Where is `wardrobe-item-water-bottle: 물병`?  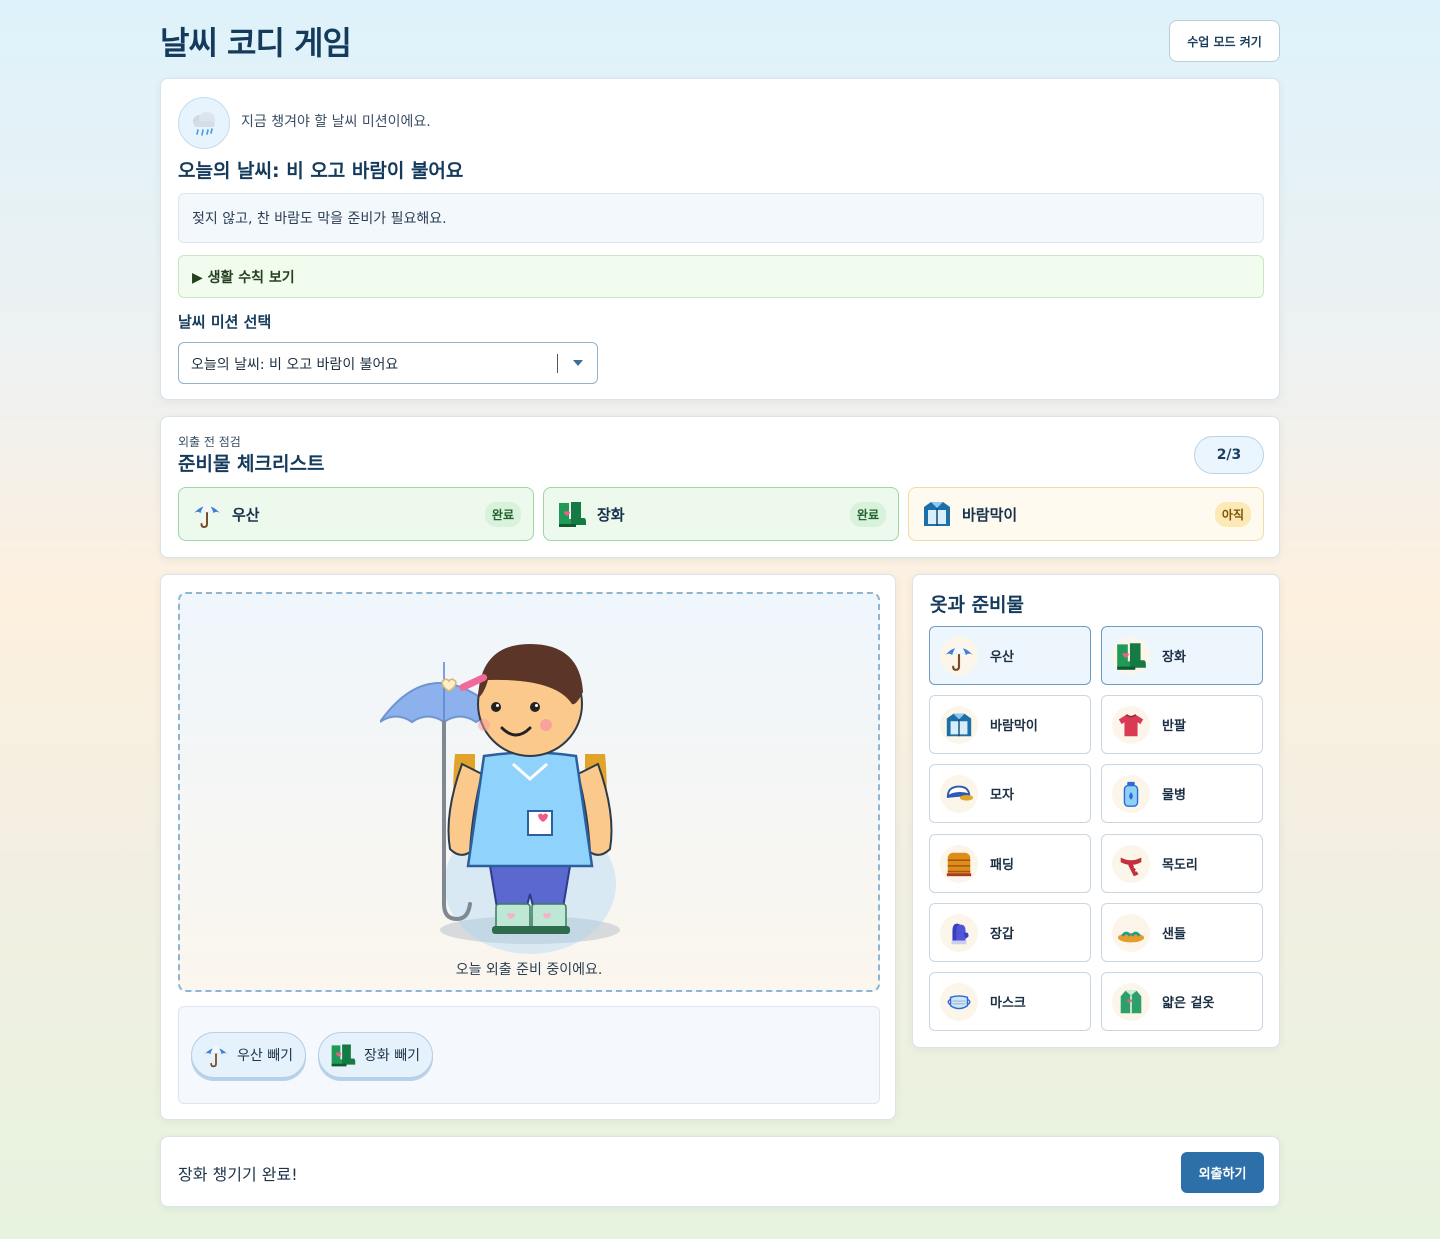
wardrobe-item-water-bottle: 물병 is located at coordinates (1182, 793).